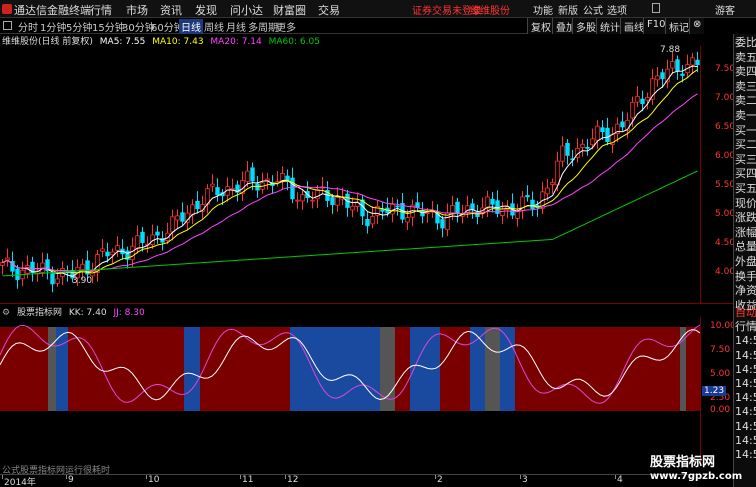  Describe the element at coordinates (697, 26) in the screenshot. I see `tool-close-icon: ⊗` at that location.